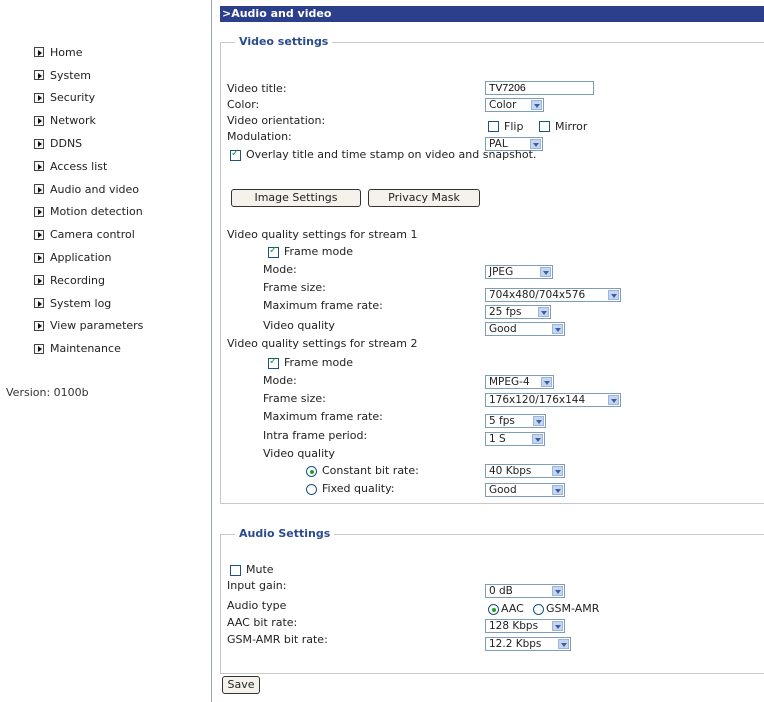  Describe the element at coordinates (259, 136) in the screenshot. I see `modulation-label: Modulation:` at that location.